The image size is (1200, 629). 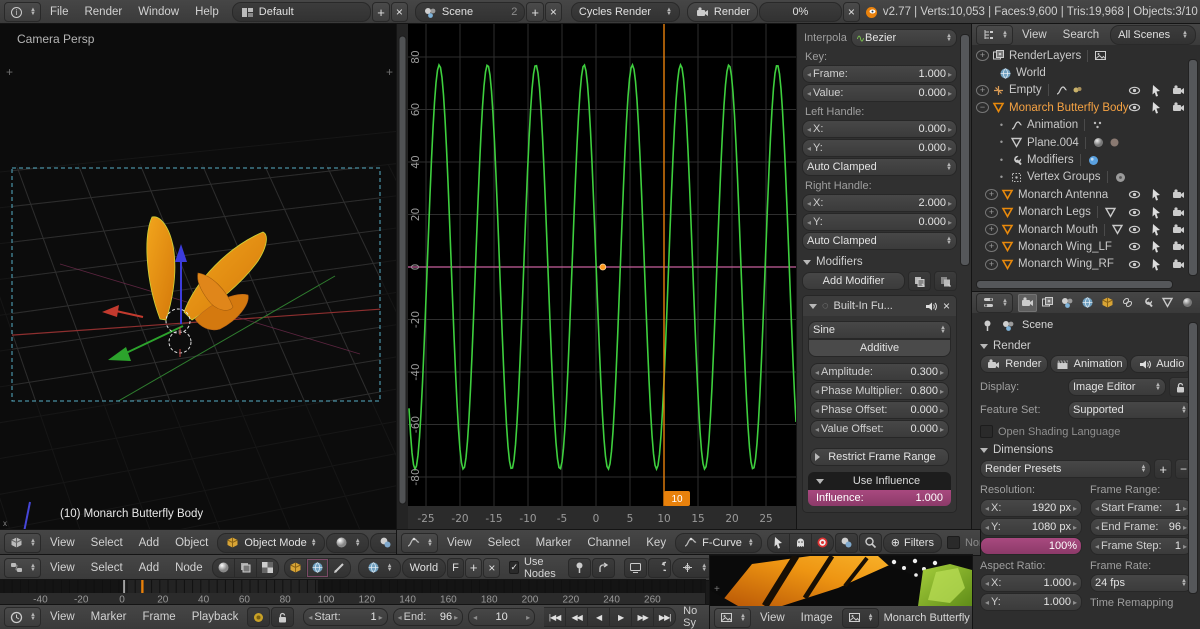 I want to click on right-handle-type-select: Auto Clamped ▲ ▼, so click(x=879, y=241).